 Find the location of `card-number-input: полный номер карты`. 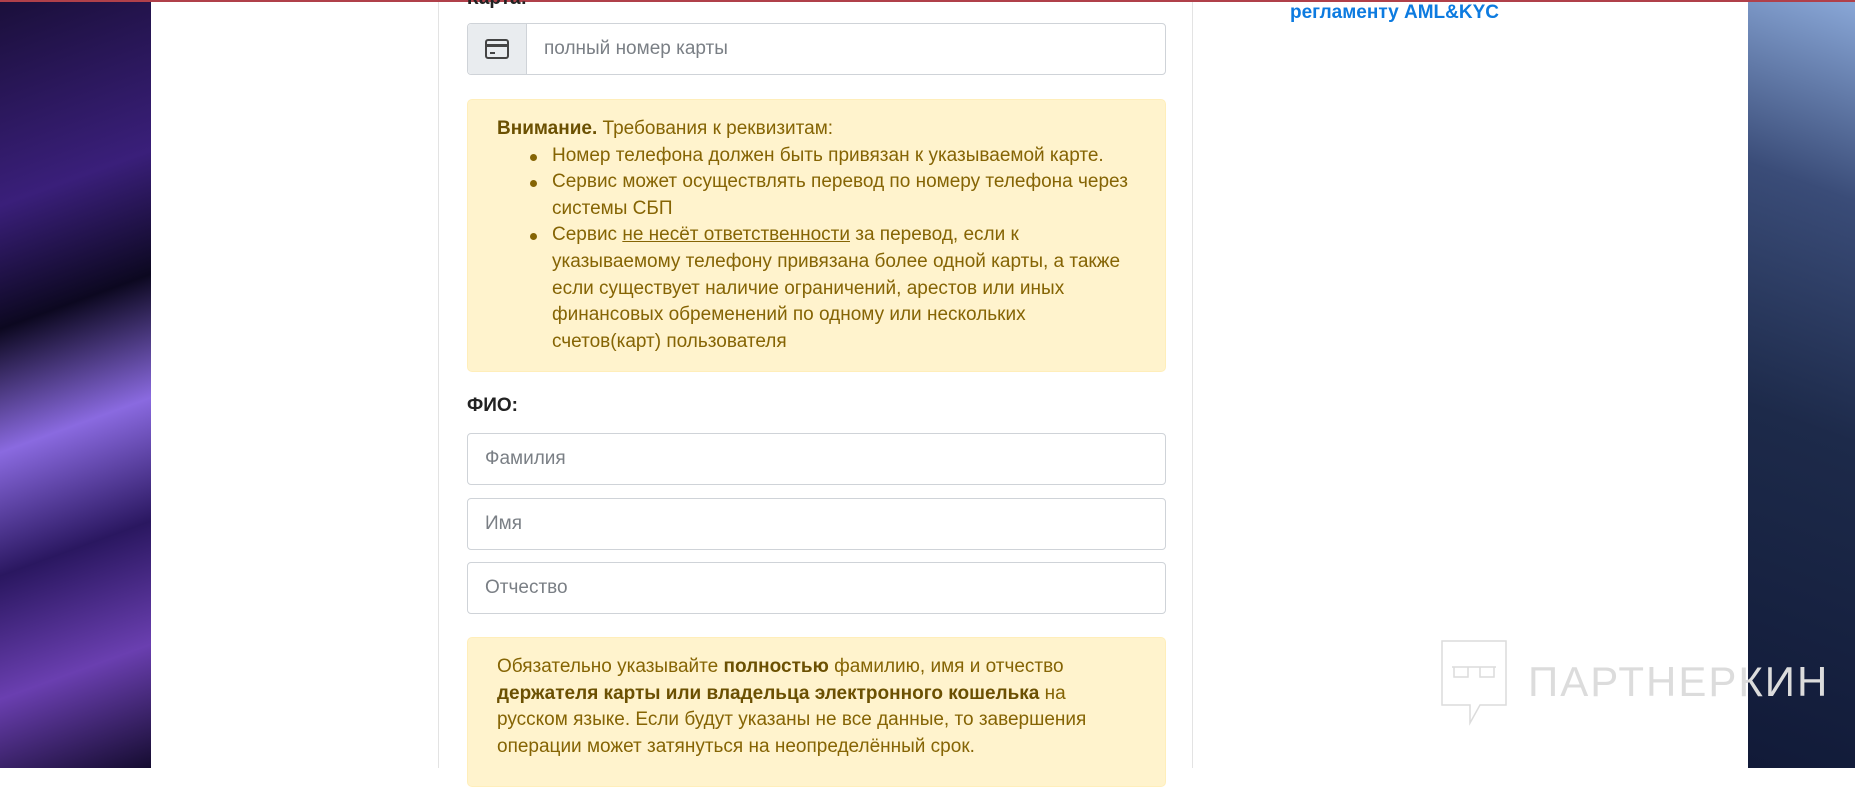

card-number-input: полный номер карты is located at coordinates (816, 49).